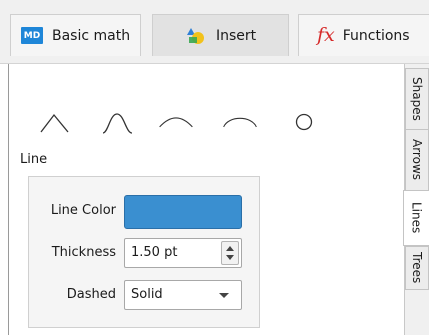 Image resolution: width=429 pixels, height=335 pixels. I want to click on tab-functions: fx Functions, so click(363, 35).